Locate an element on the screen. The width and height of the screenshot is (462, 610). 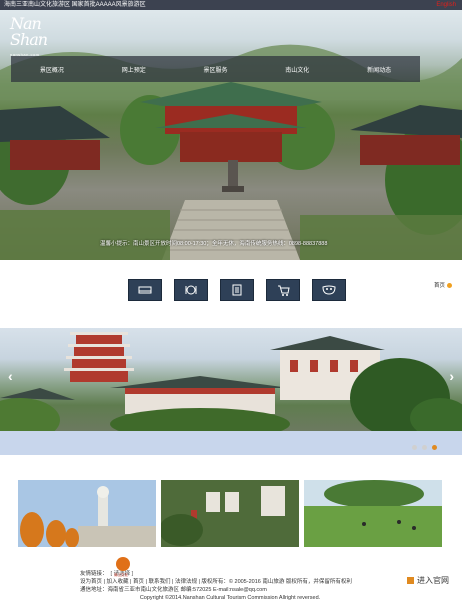
nav-item-booking: 网上预定 is located at coordinates (134, 69).